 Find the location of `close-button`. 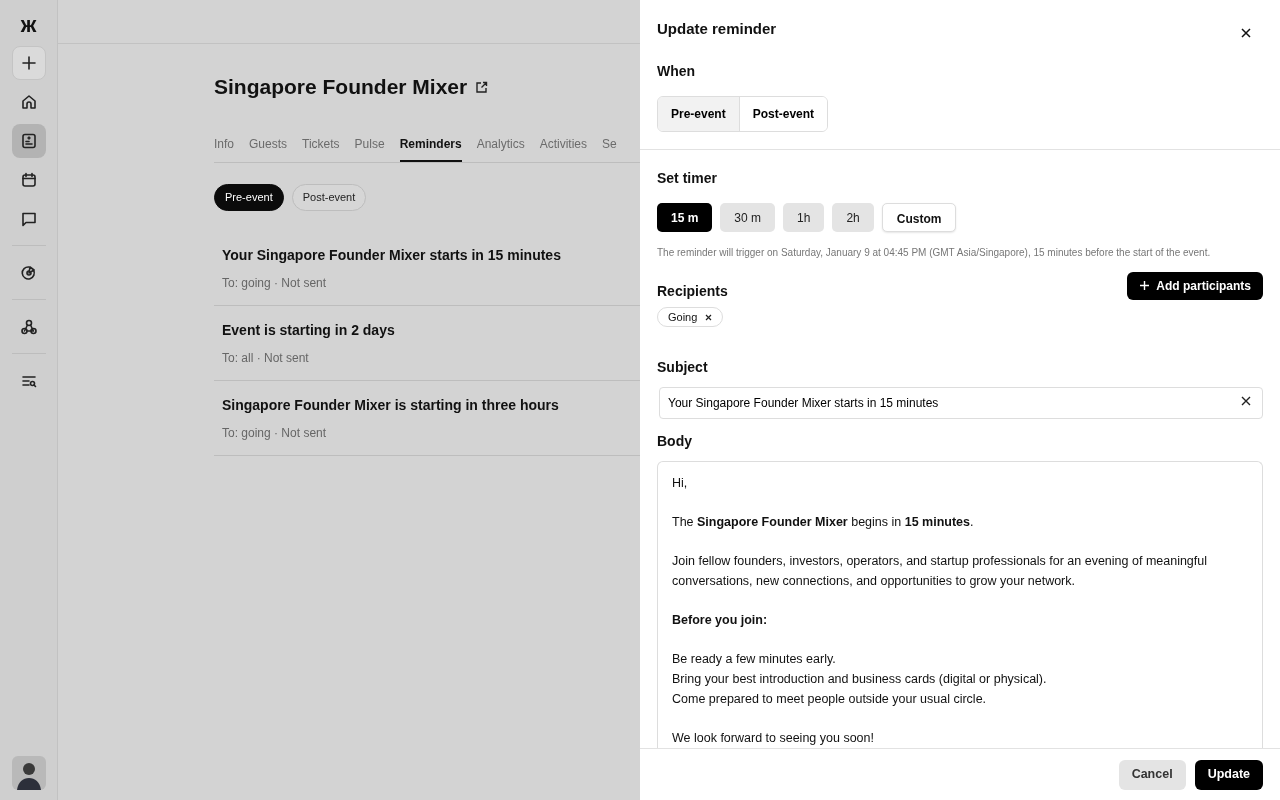

close-button is located at coordinates (1246, 33).